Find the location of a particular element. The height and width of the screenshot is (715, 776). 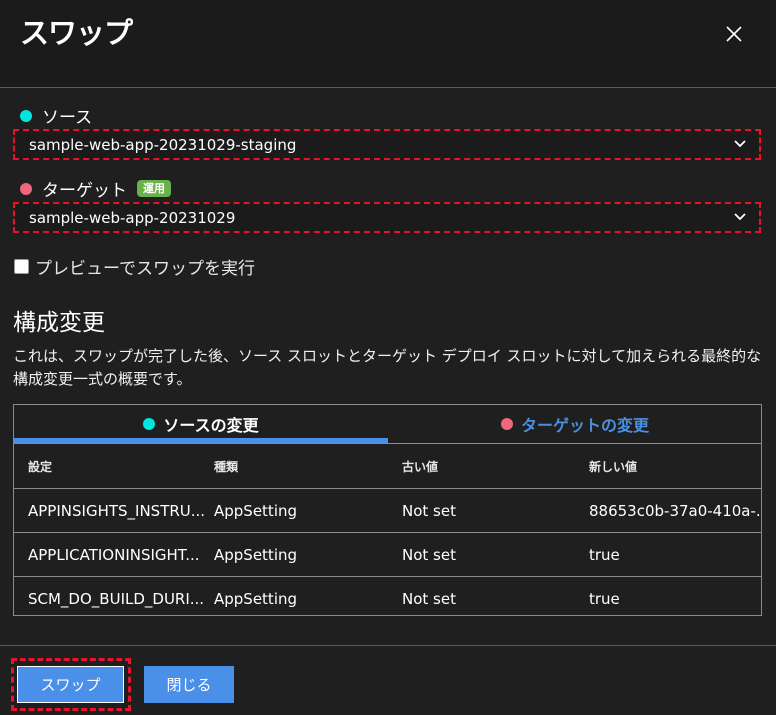

active-tab-indicator is located at coordinates (201, 440).